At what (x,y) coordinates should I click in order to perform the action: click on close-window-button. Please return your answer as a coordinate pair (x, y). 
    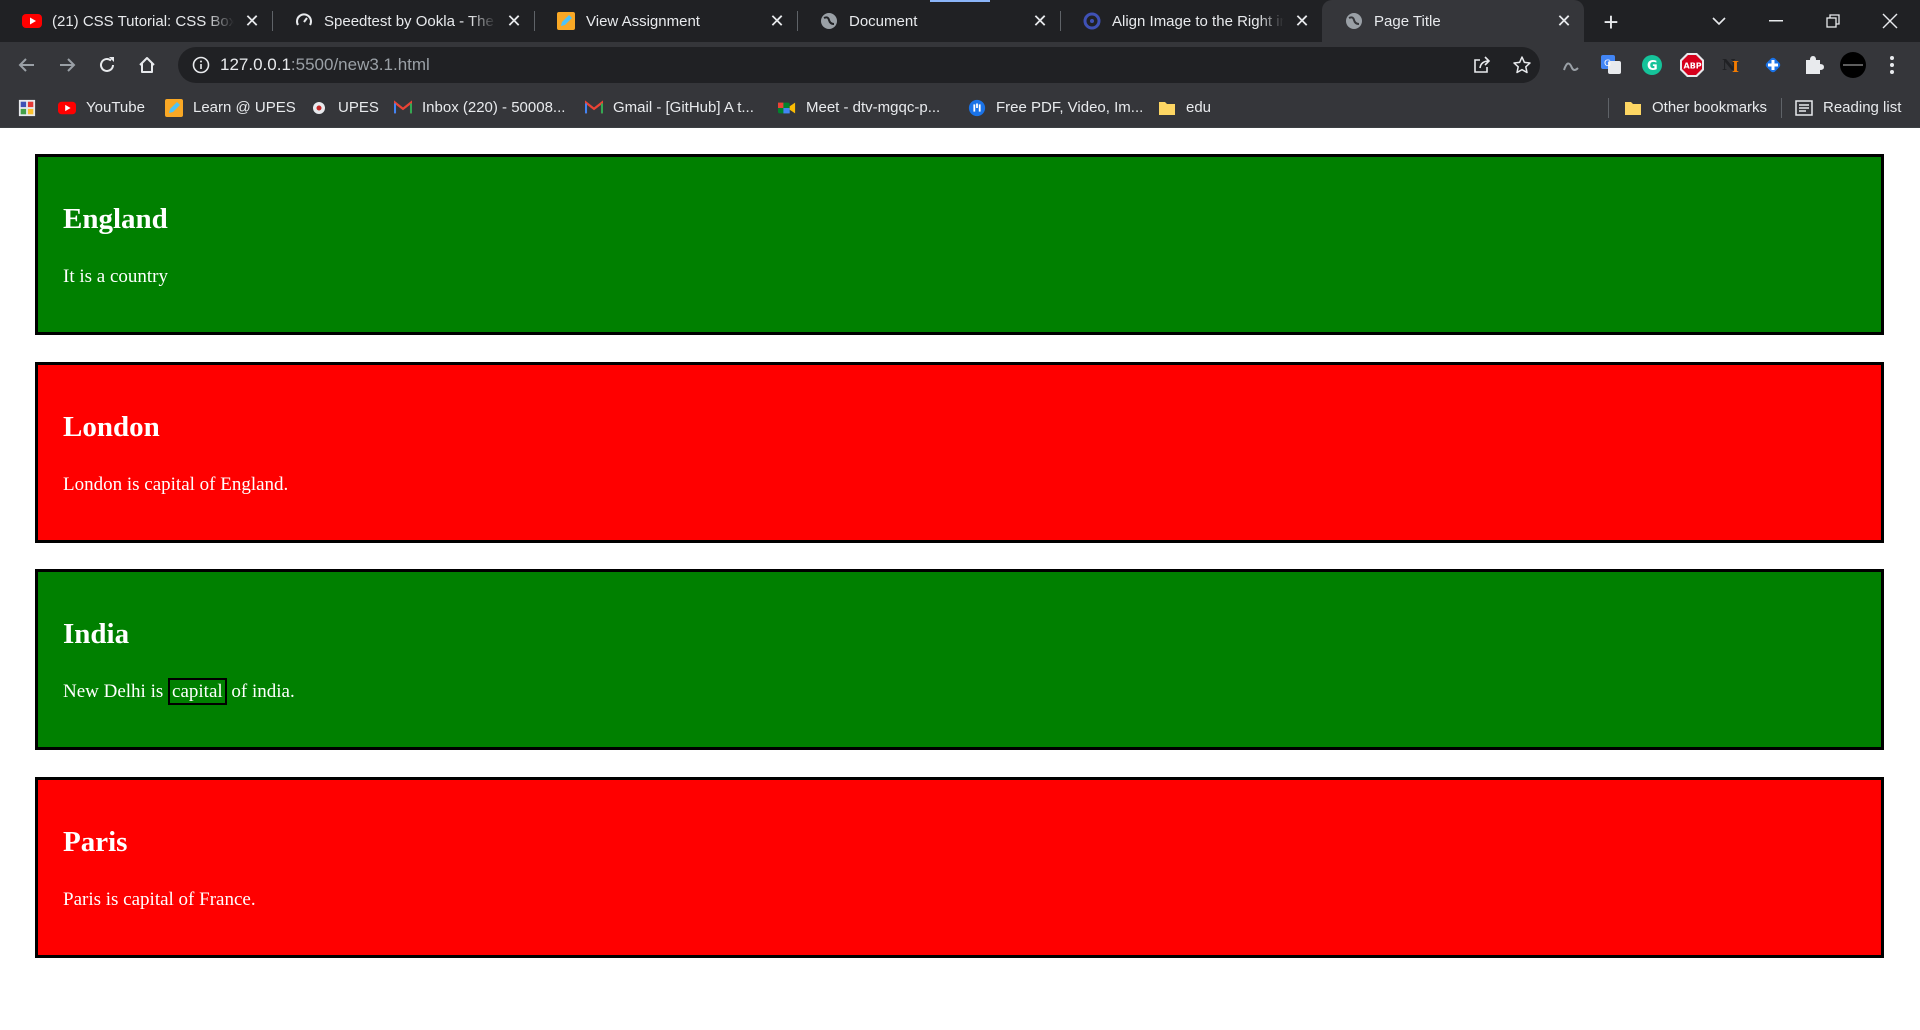
    Looking at the image, I should click on (1890, 21).